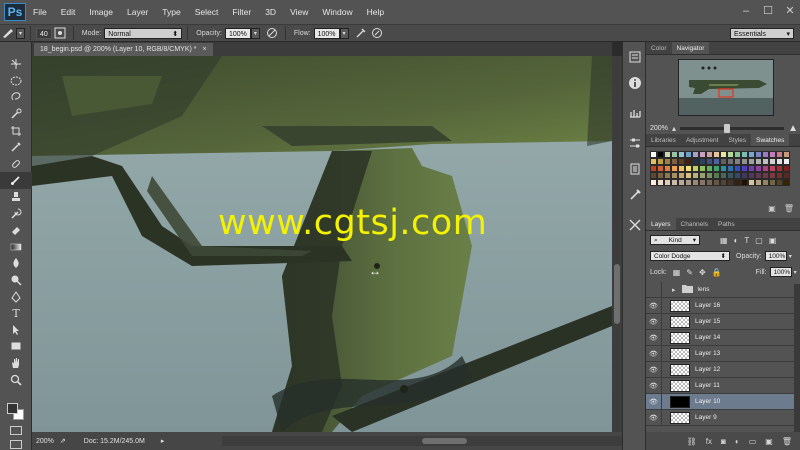 The image size is (800, 450). What do you see at coordinates (272, 33) in the screenshot?
I see `pressure-opacity-icon` at bounding box center [272, 33].